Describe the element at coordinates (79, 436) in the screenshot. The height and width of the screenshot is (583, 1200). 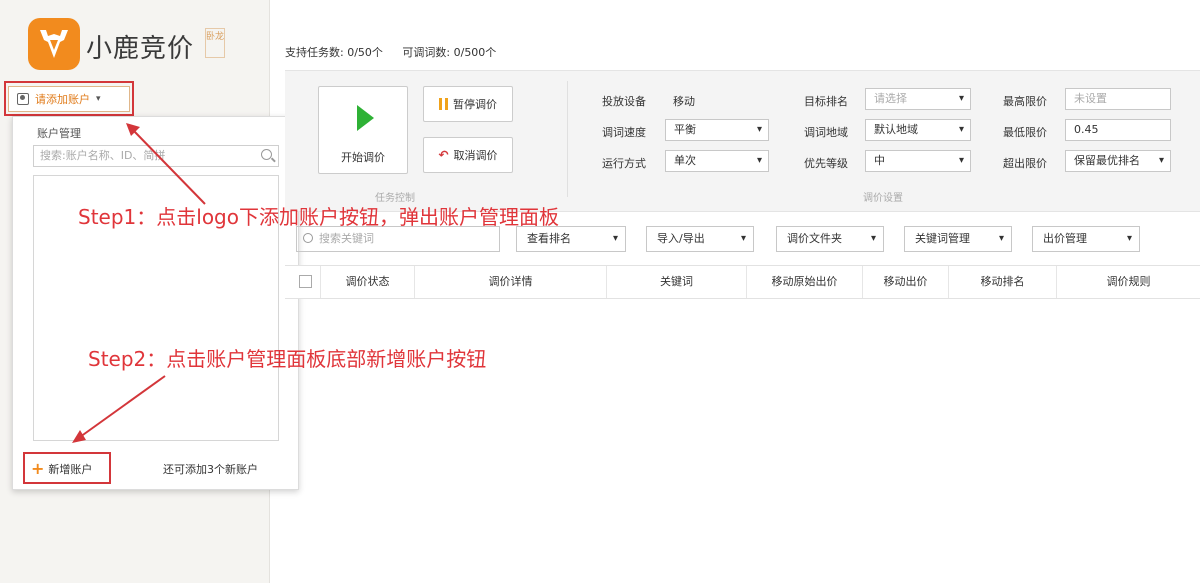
I see `step2-arrowhead-icon` at that location.